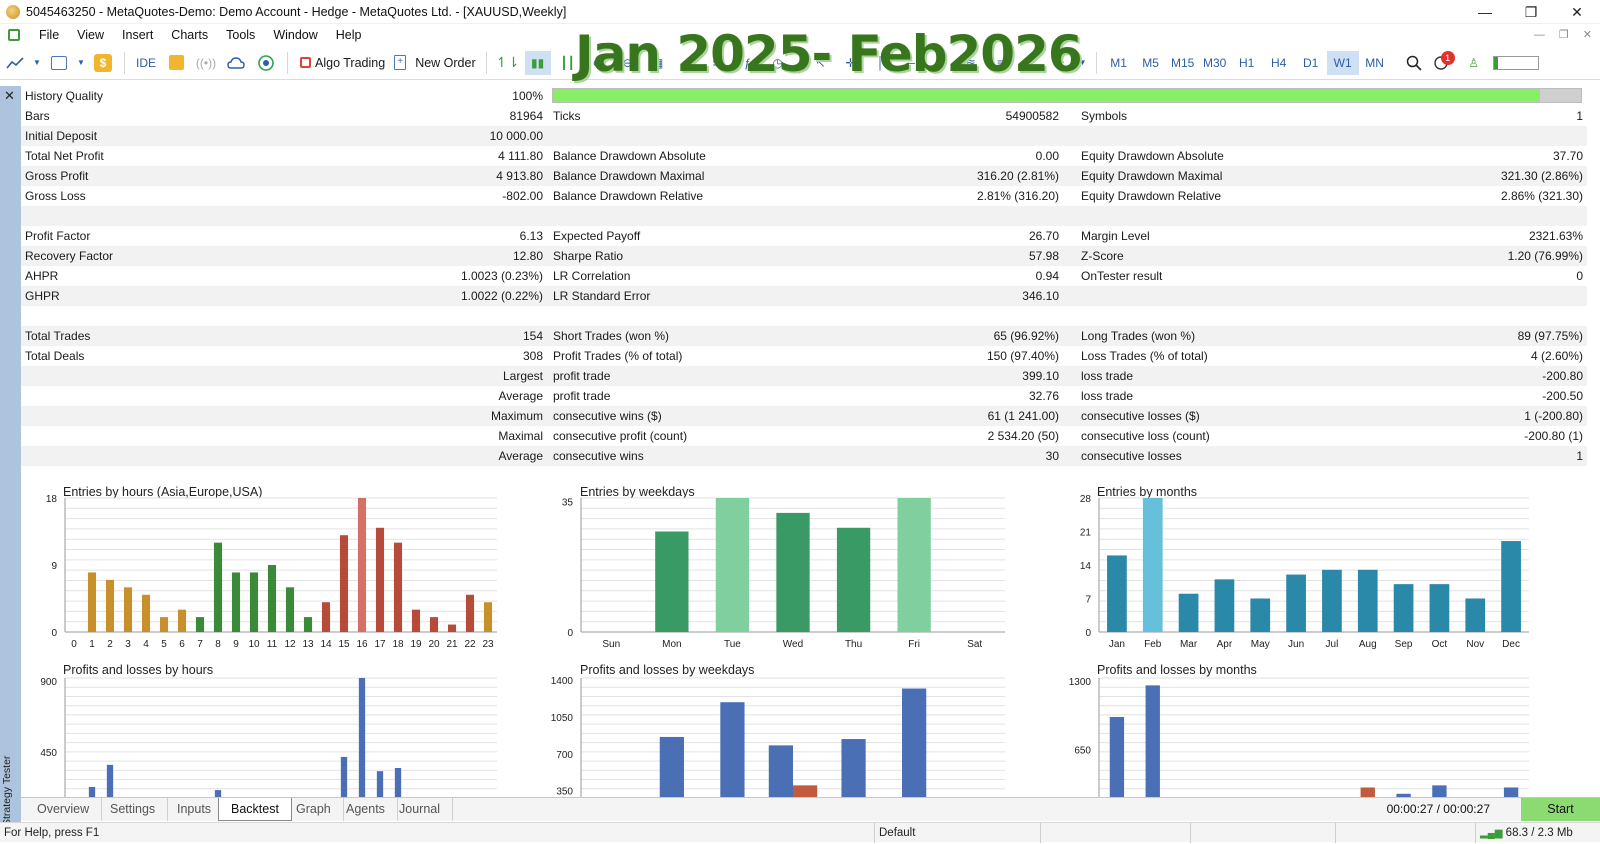 This screenshot has width=1600, height=844. Describe the element at coordinates (1151, 63) in the screenshot. I see `timeframe-m5: M5` at that location.